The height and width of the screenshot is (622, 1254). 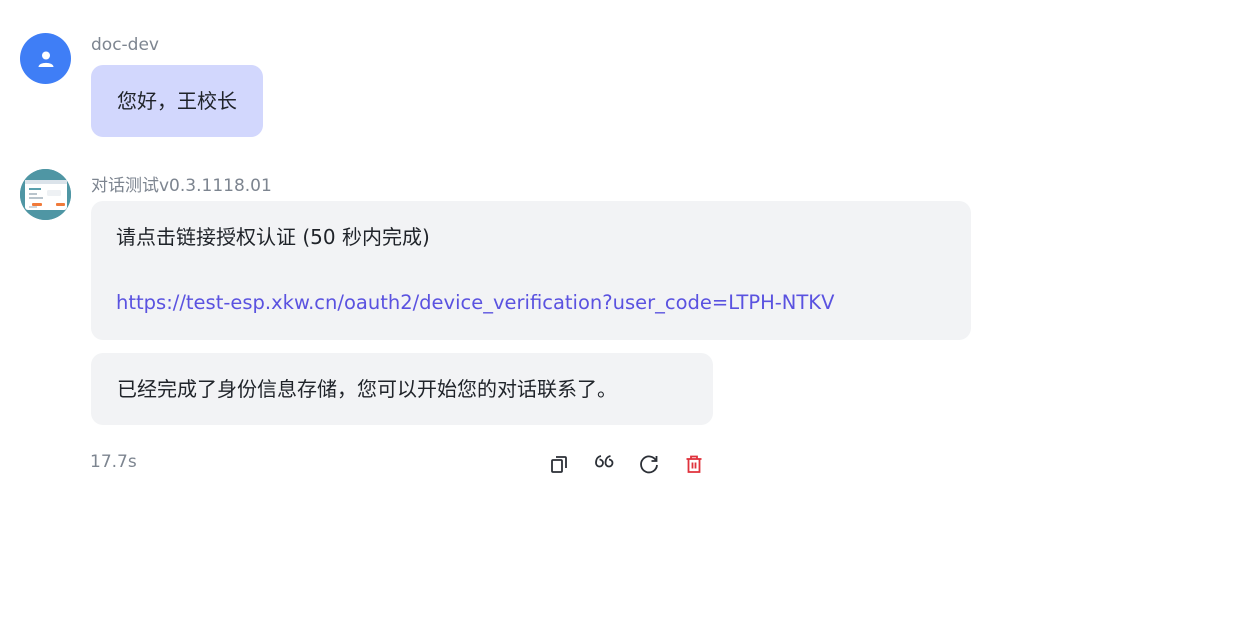 I want to click on refresh-icon, so click(x=649, y=464).